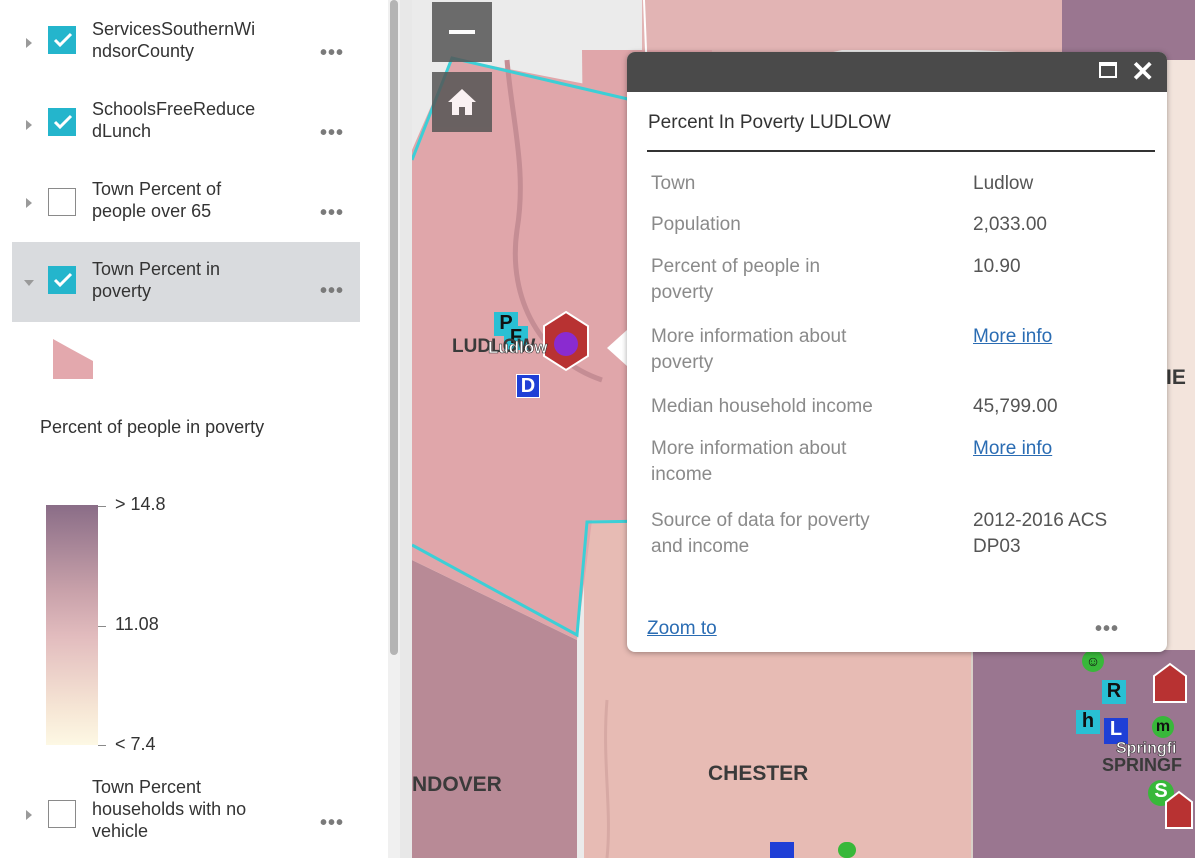  I want to click on home-icon, so click(462, 102).